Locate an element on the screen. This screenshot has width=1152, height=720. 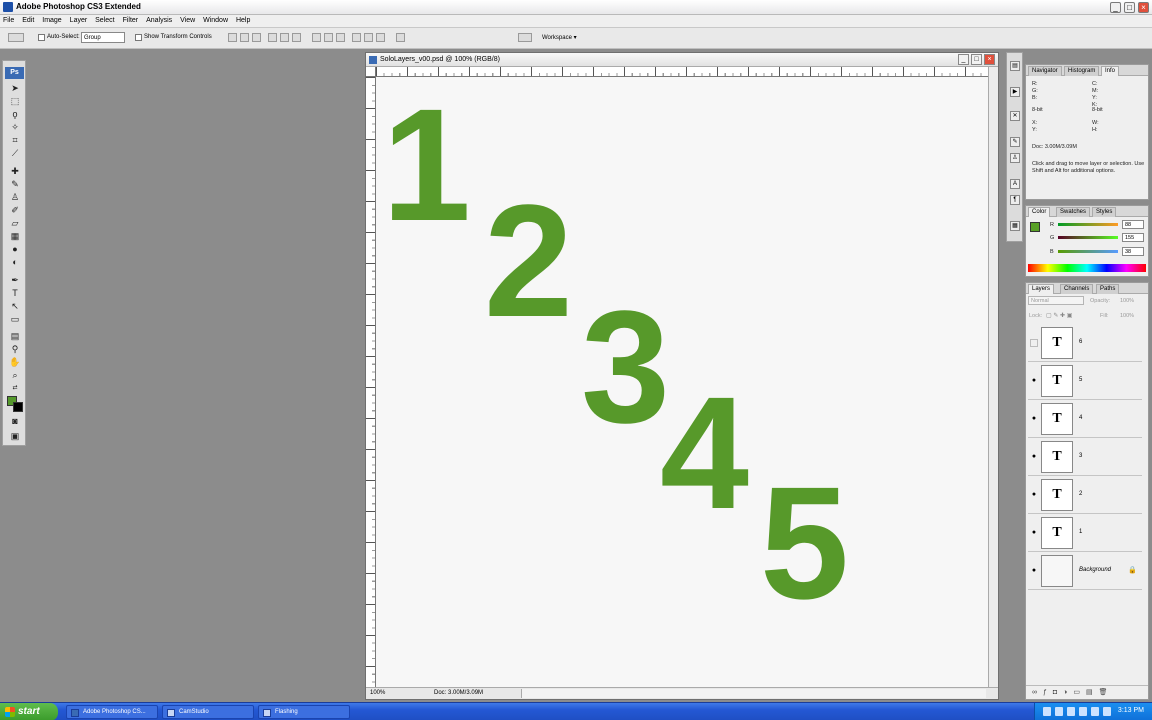
show-transform-checkbox is located at coordinates (138, 37).